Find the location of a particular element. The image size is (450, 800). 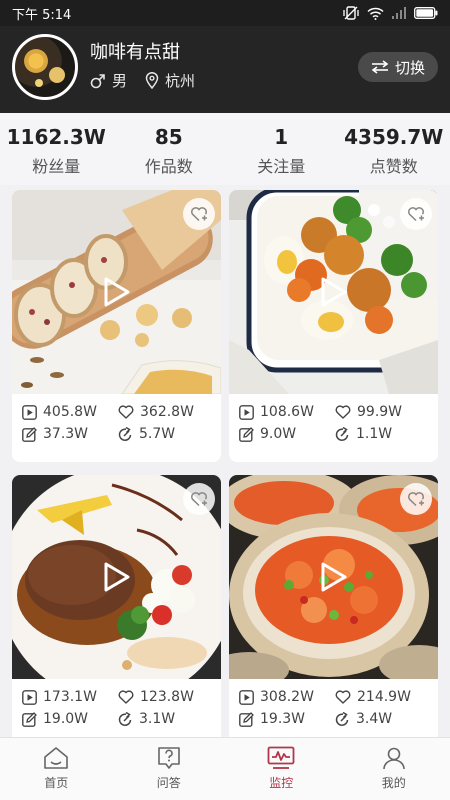

like-count-value: 362.8W is located at coordinates (167, 412).